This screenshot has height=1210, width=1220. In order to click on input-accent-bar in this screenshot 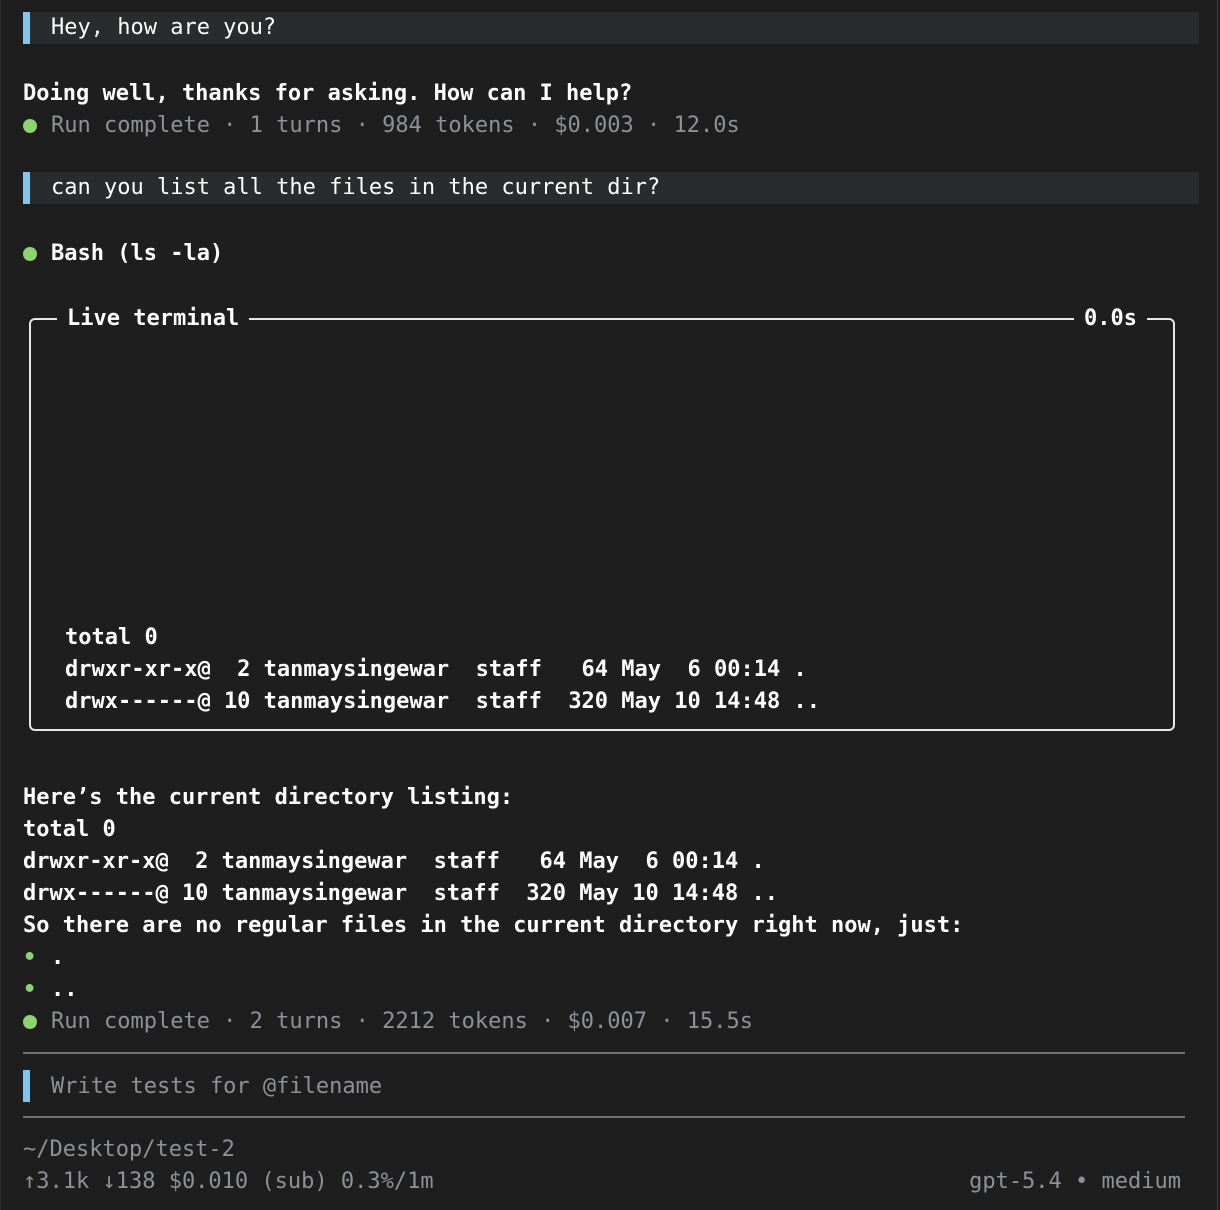, I will do `click(26, 1086)`.